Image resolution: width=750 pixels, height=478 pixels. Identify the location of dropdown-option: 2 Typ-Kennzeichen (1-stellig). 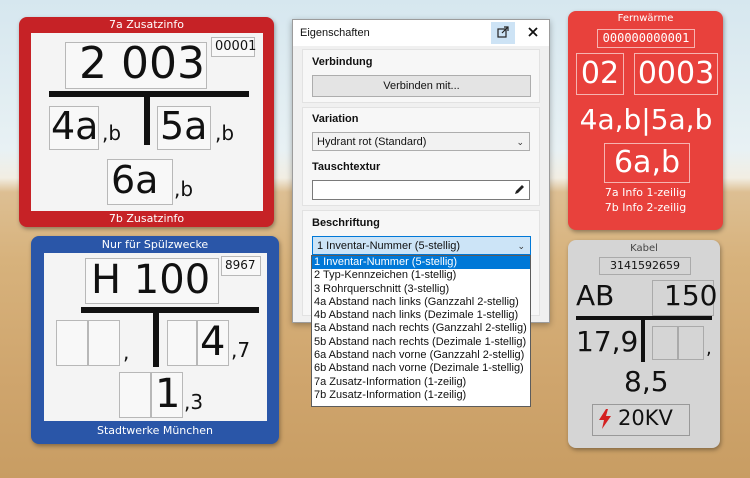
(421, 275).